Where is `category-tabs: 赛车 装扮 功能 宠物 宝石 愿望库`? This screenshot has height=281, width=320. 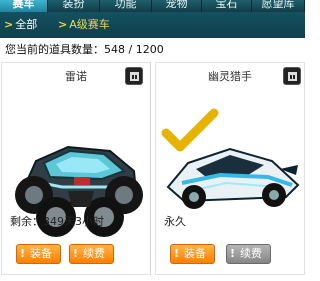
category-tabs: 赛车 装扮 功能 宠物 宝石 愿望库 is located at coordinates (152, 6).